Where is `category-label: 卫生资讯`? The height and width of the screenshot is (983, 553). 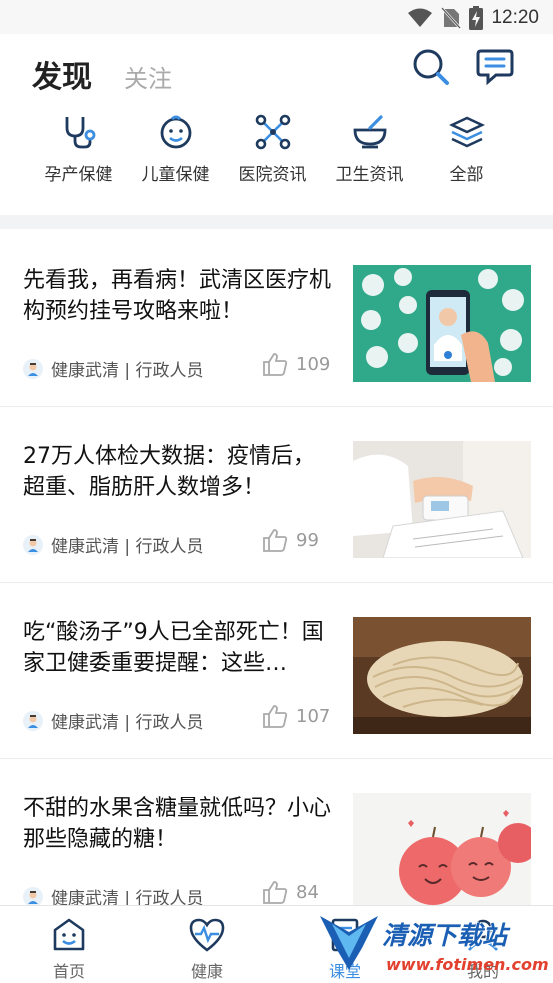 category-label: 卫生资讯 is located at coordinates (369, 175).